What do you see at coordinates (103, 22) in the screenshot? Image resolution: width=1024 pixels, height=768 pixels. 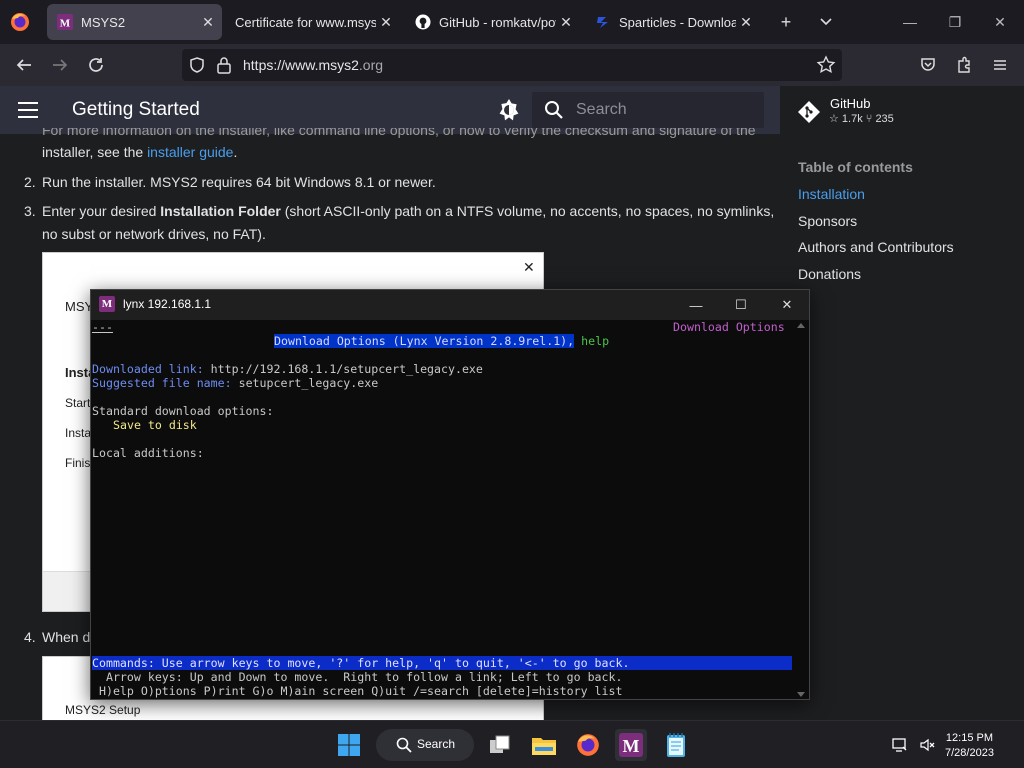 I see `tab-title: MSYS2` at bounding box center [103, 22].